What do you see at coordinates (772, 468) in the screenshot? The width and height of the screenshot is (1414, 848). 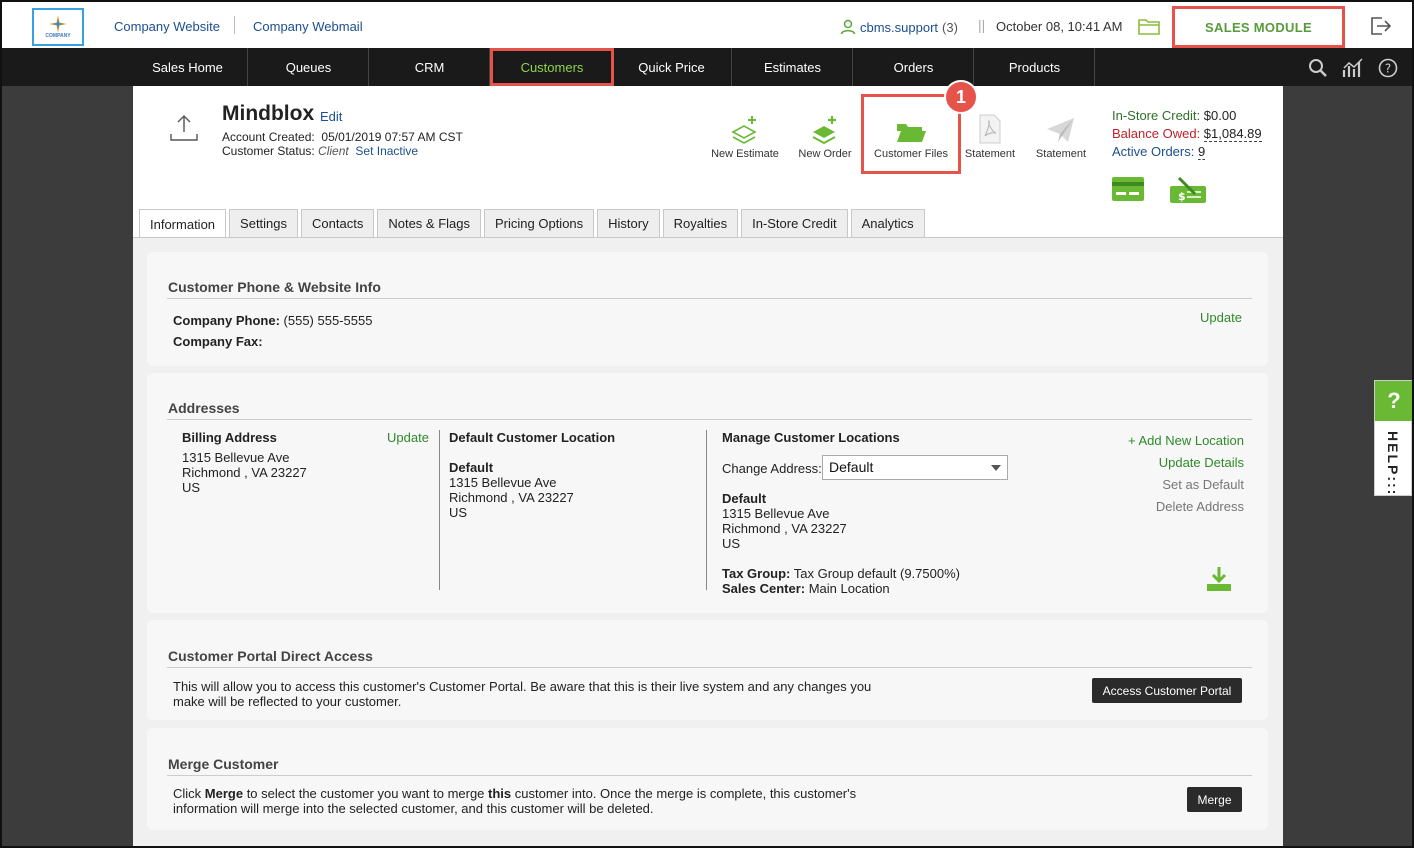 I see `change-address-label: Change Address:` at bounding box center [772, 468].